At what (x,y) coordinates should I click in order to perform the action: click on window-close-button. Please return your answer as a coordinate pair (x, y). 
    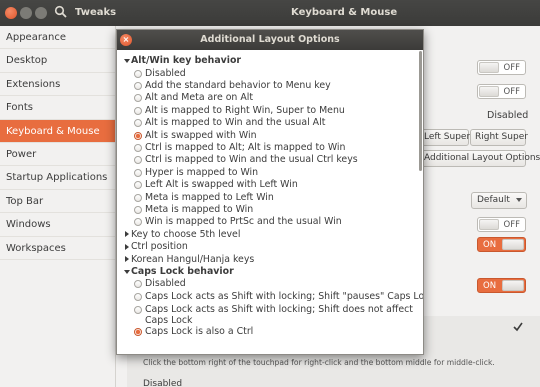
    Looking at the image, I should click on (11, 13).